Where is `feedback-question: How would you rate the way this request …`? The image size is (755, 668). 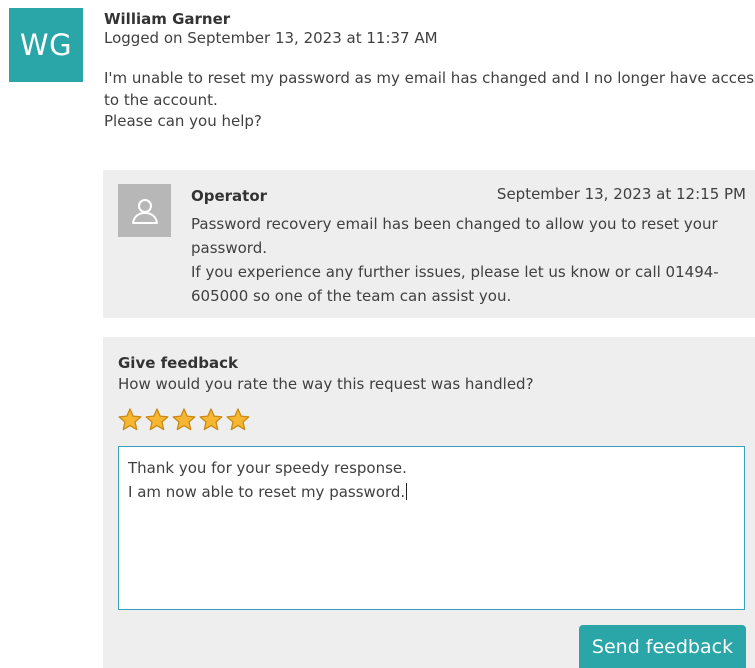
feedback-question: How would you rate the way this request … is located at coordinates (326, 384).